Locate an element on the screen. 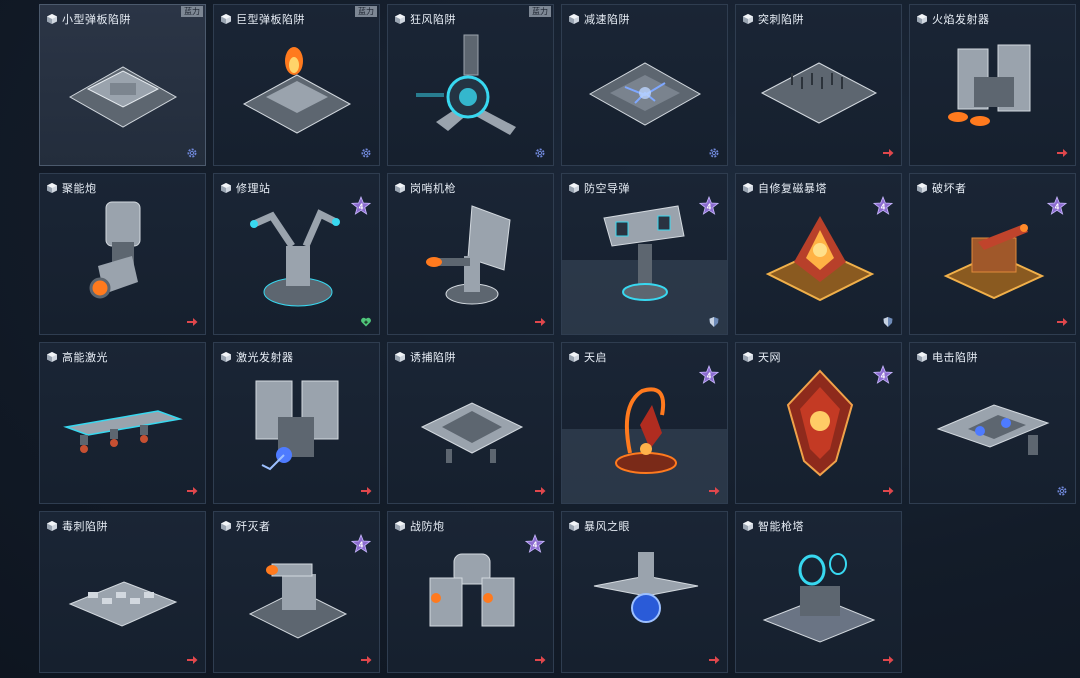 This screenshot has height=678, width=1080. trap-name: 狂风陷阱 is located at coordinates (433, 20).